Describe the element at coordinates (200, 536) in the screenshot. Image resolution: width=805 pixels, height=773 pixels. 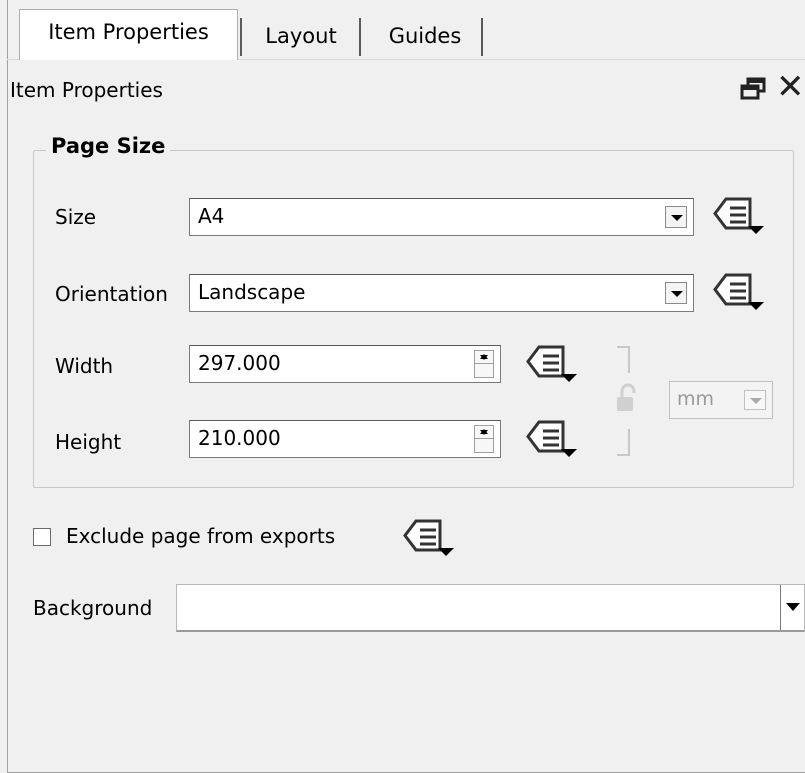
I see `exclude-page-label: Exclude page from exports` at that location.